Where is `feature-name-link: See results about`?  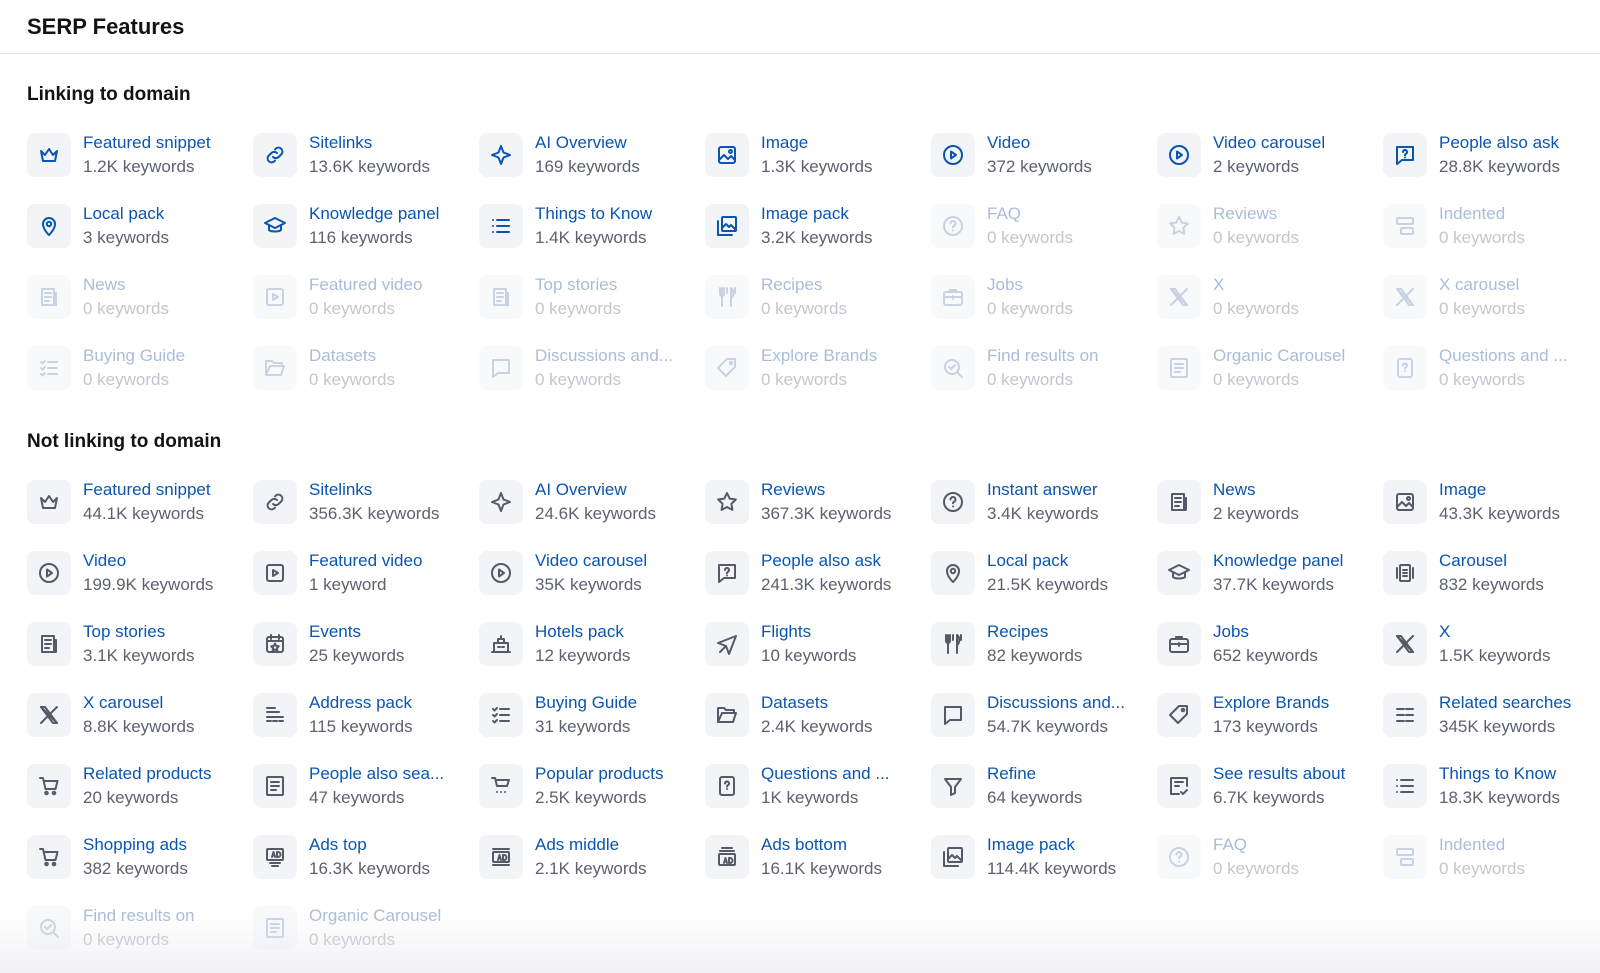 feature-name-link: See results about is located at coordinates (1279, 774).